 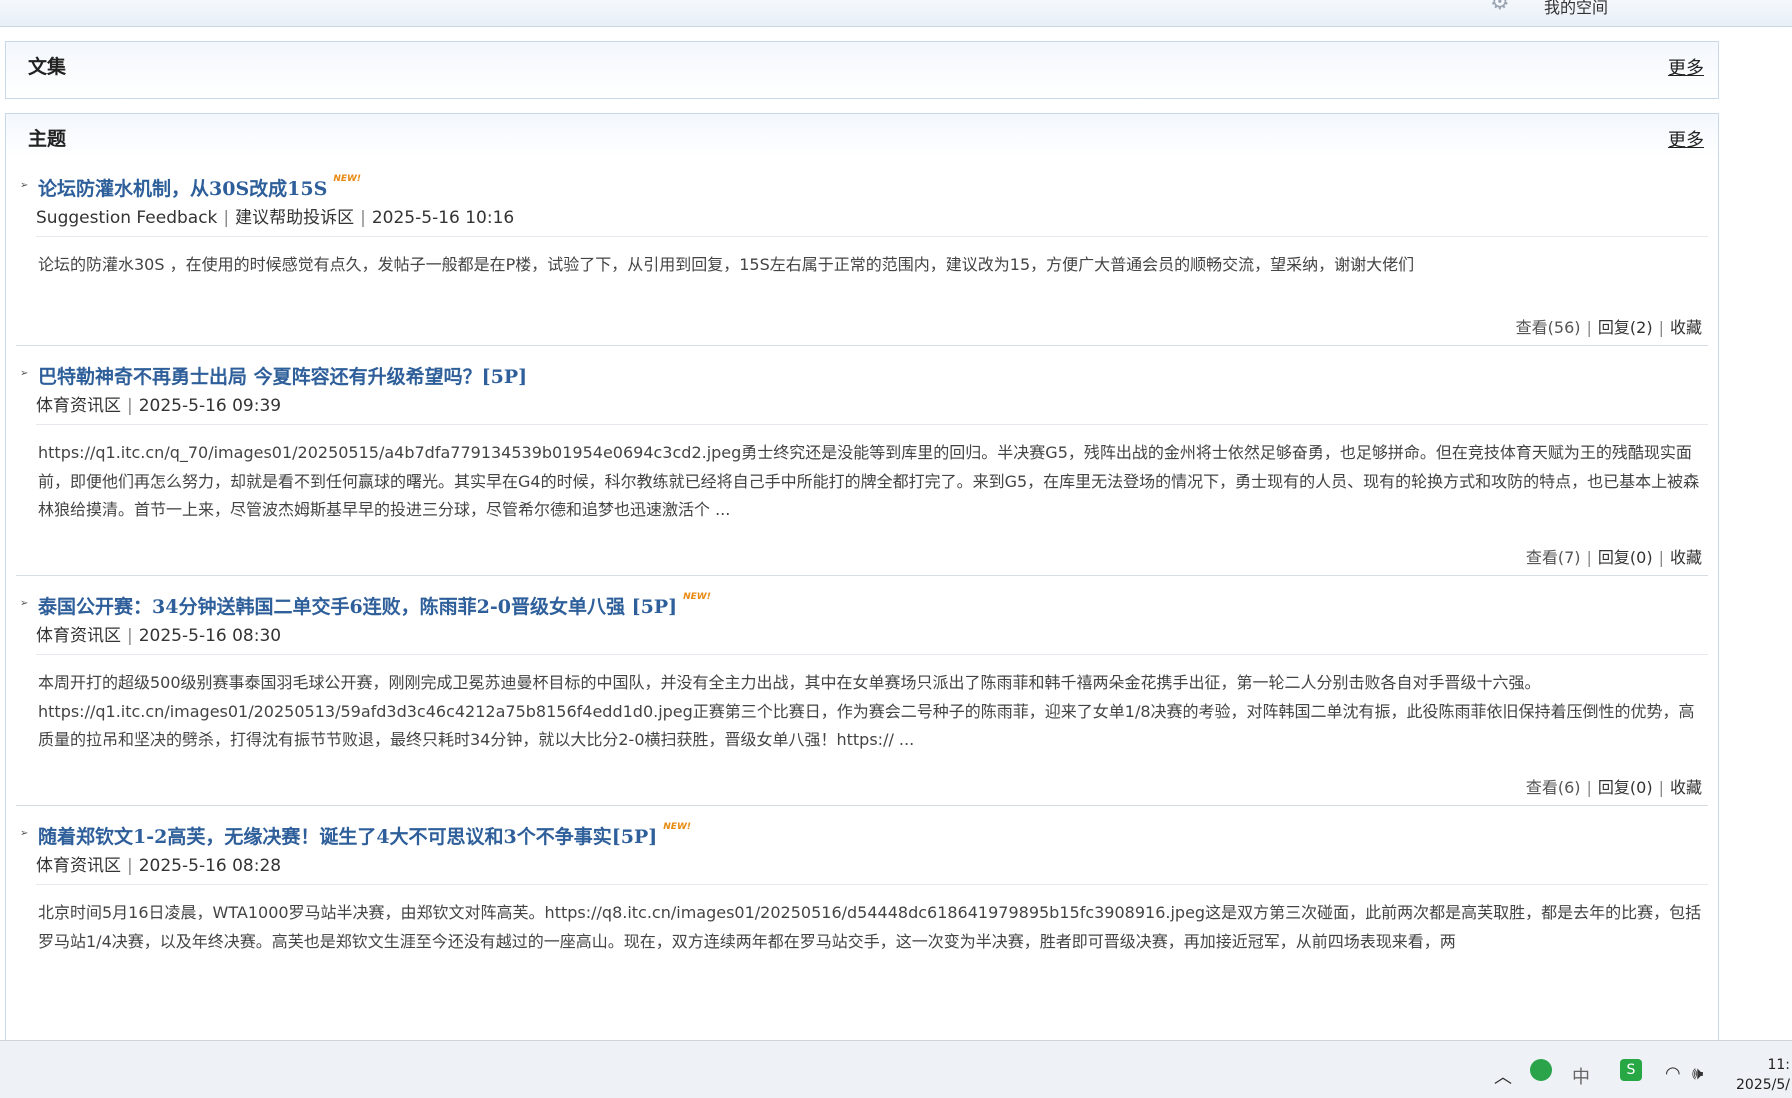 What do you see at coordinates (210, 866) in the screenshot?
I see `post-date: 2025-5-16 08:28` at bounding box center [210, 866].